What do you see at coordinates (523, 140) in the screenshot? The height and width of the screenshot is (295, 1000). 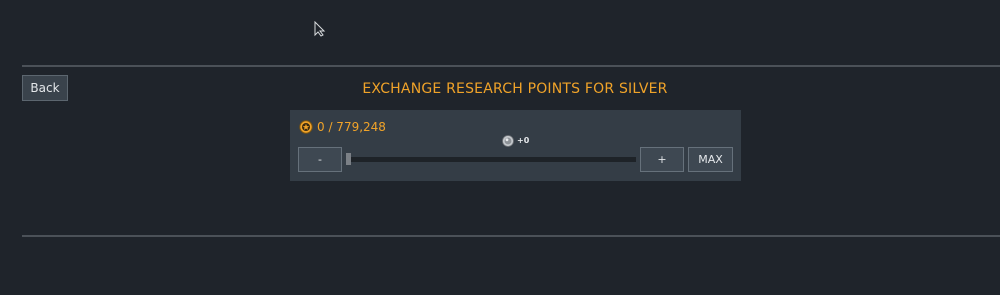 I see `silver-gain-value: +0` at bounding box center [523, 140].